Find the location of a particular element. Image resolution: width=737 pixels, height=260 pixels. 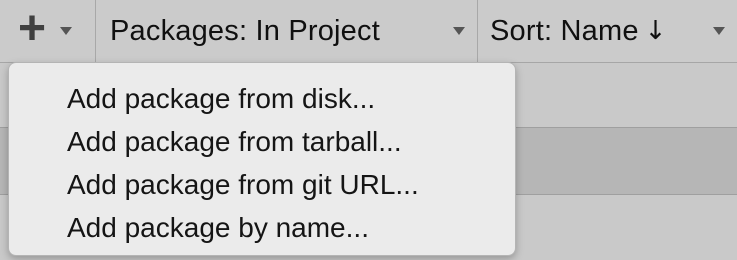

plus-icon: + is located at coordinates (32, 28).